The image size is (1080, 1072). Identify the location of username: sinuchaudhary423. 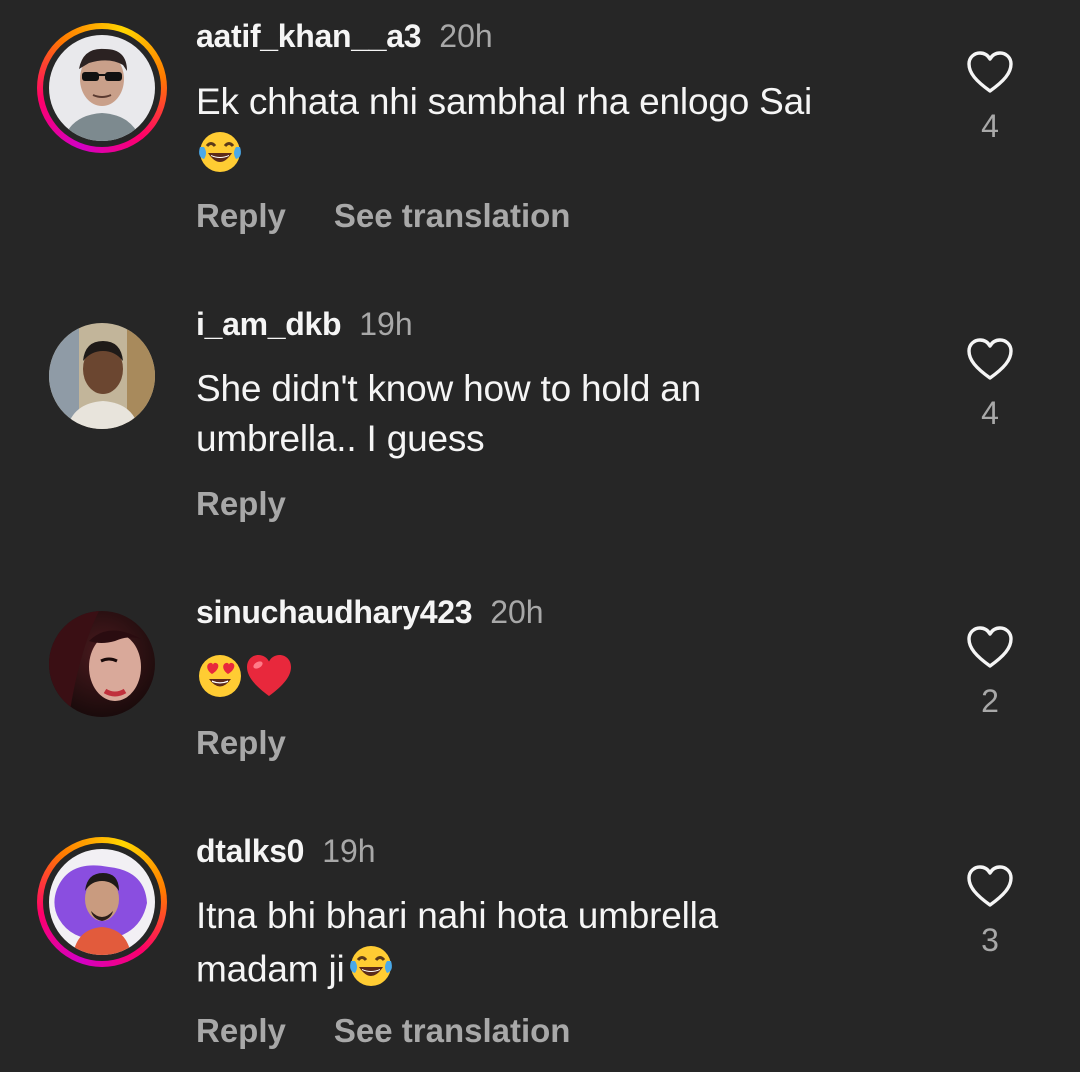
(334, 612).